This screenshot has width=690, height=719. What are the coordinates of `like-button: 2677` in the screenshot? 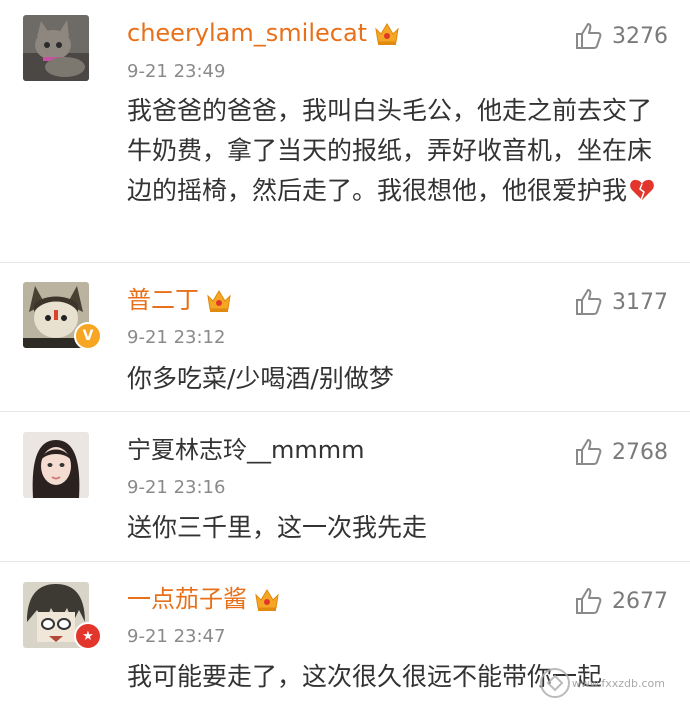 It's located at (620, 601).